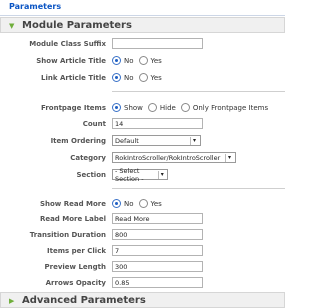  I want to click on show-article-title-radio-group: No Yes, so click(139, 60).